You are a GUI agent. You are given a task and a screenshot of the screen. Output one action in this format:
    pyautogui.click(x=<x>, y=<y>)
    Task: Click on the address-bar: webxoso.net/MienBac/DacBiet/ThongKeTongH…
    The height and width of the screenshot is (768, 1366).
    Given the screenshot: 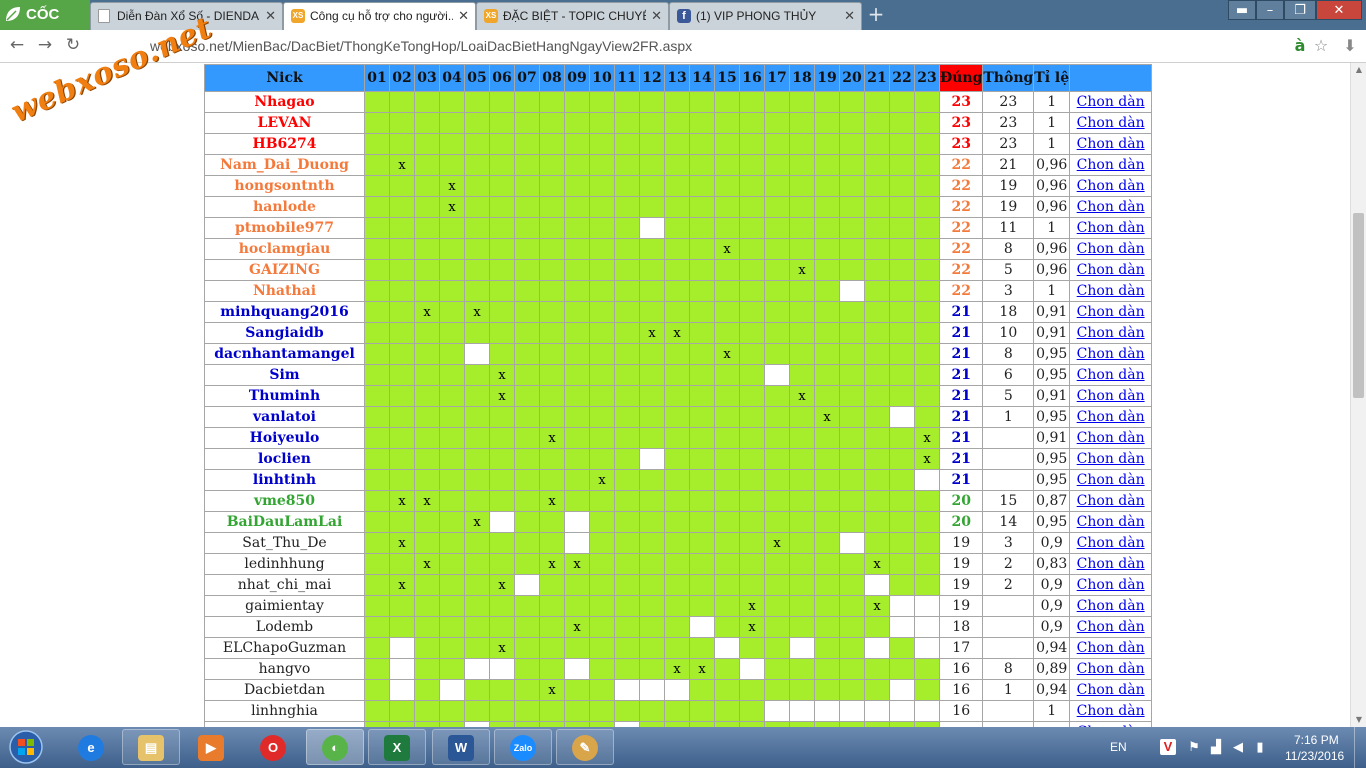 What is the action you would take?
    pyautogui.click(x=421, y=46)
    